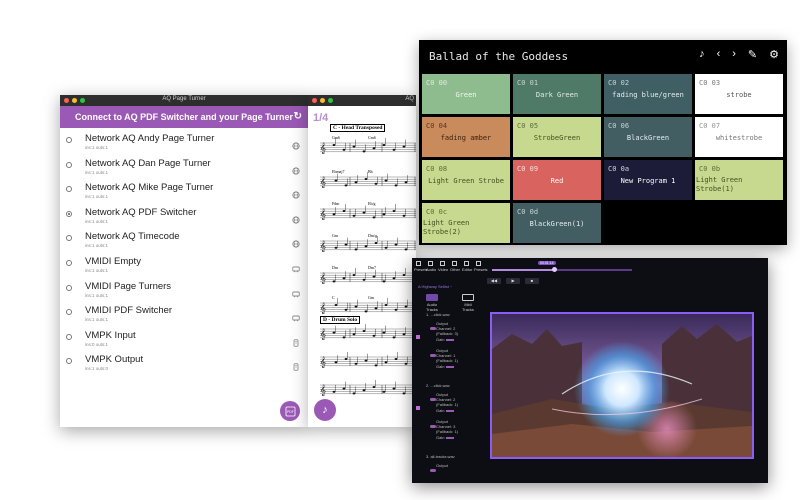 The height and width of the screenshot is (500, 800). Describe the element at coordinates (622, 385) in the screenshot. I see `video-frame-image` at that location.